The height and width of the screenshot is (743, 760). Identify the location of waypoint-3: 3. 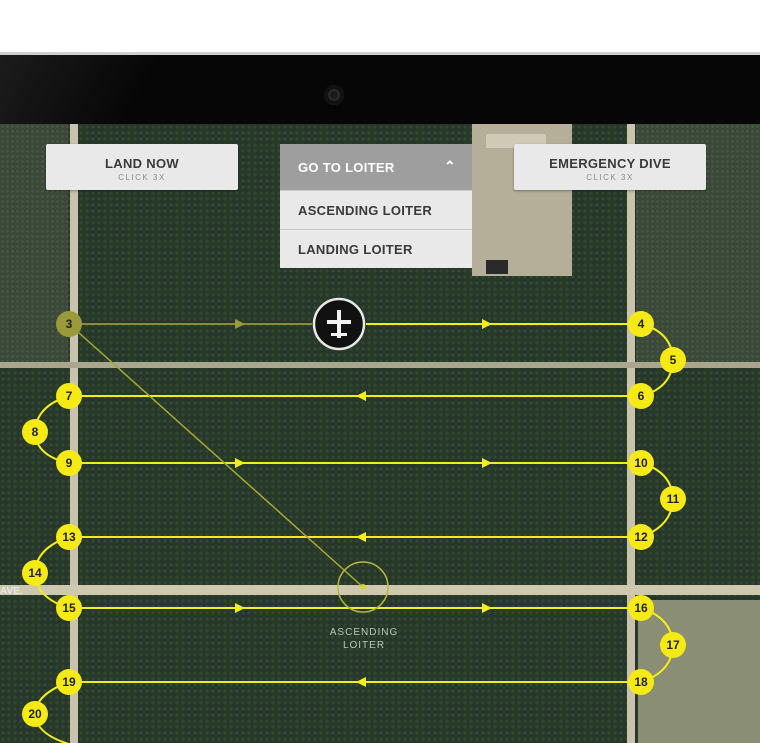
(69, 324).